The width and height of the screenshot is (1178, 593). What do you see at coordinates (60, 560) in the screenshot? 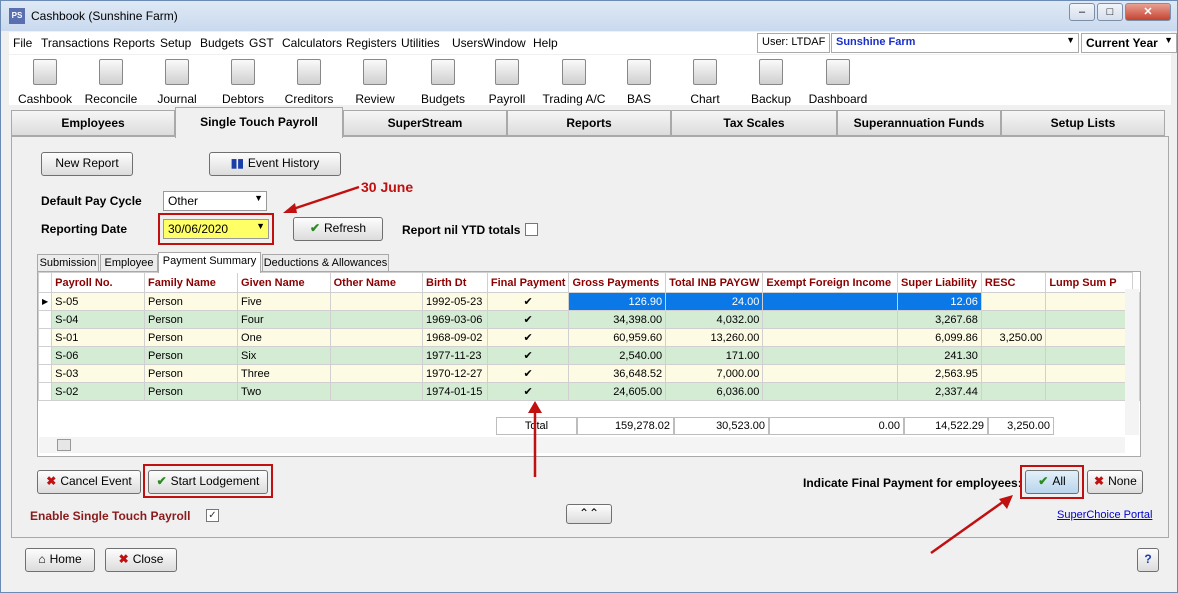
I see `home-button: ⌂ Home` at bounding box center [60, 560].